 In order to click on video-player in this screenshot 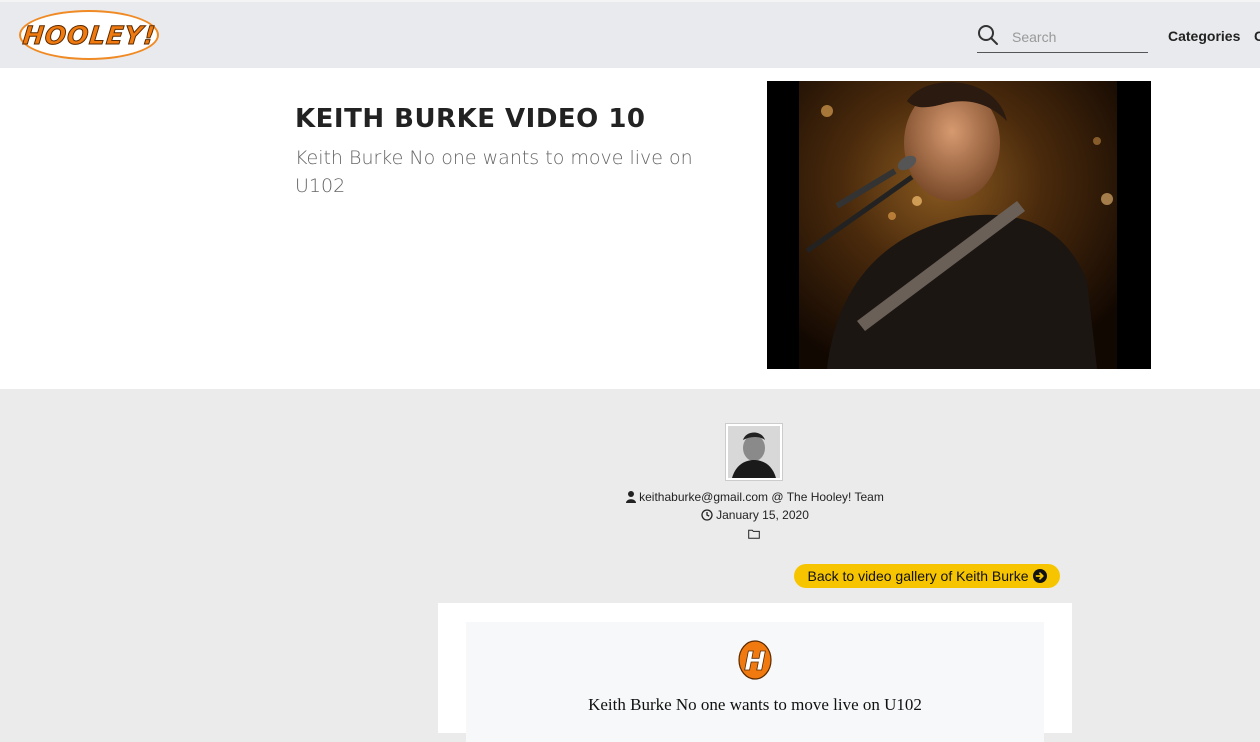, I will do `click(959, 225)`.